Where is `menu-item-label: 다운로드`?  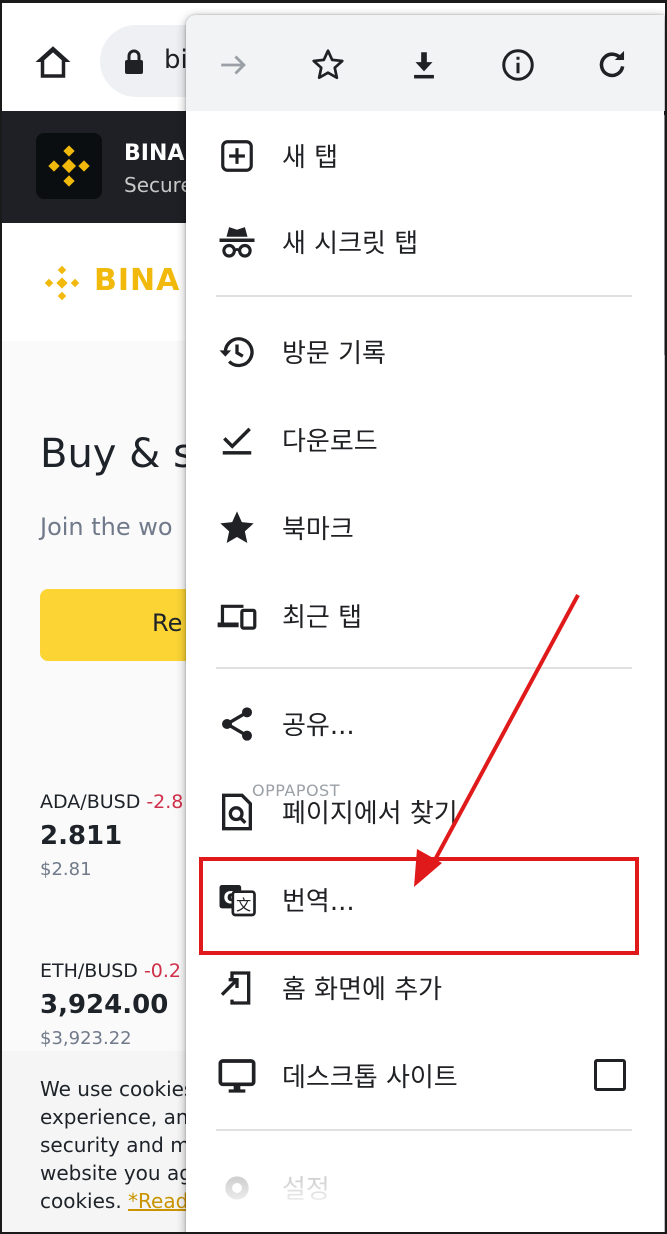
menu-item-label: 다운로드 is located at coordinates (330, 442).